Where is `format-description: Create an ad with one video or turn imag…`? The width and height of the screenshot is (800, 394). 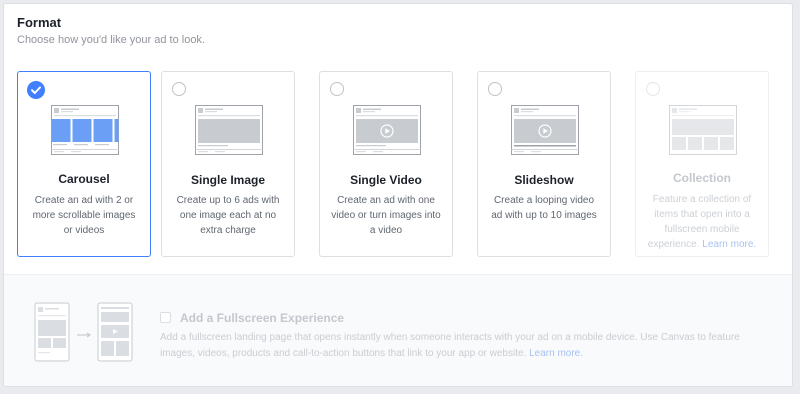 format-description: Create an ad with one video or turn imag… is located at coordinates (386, 215).